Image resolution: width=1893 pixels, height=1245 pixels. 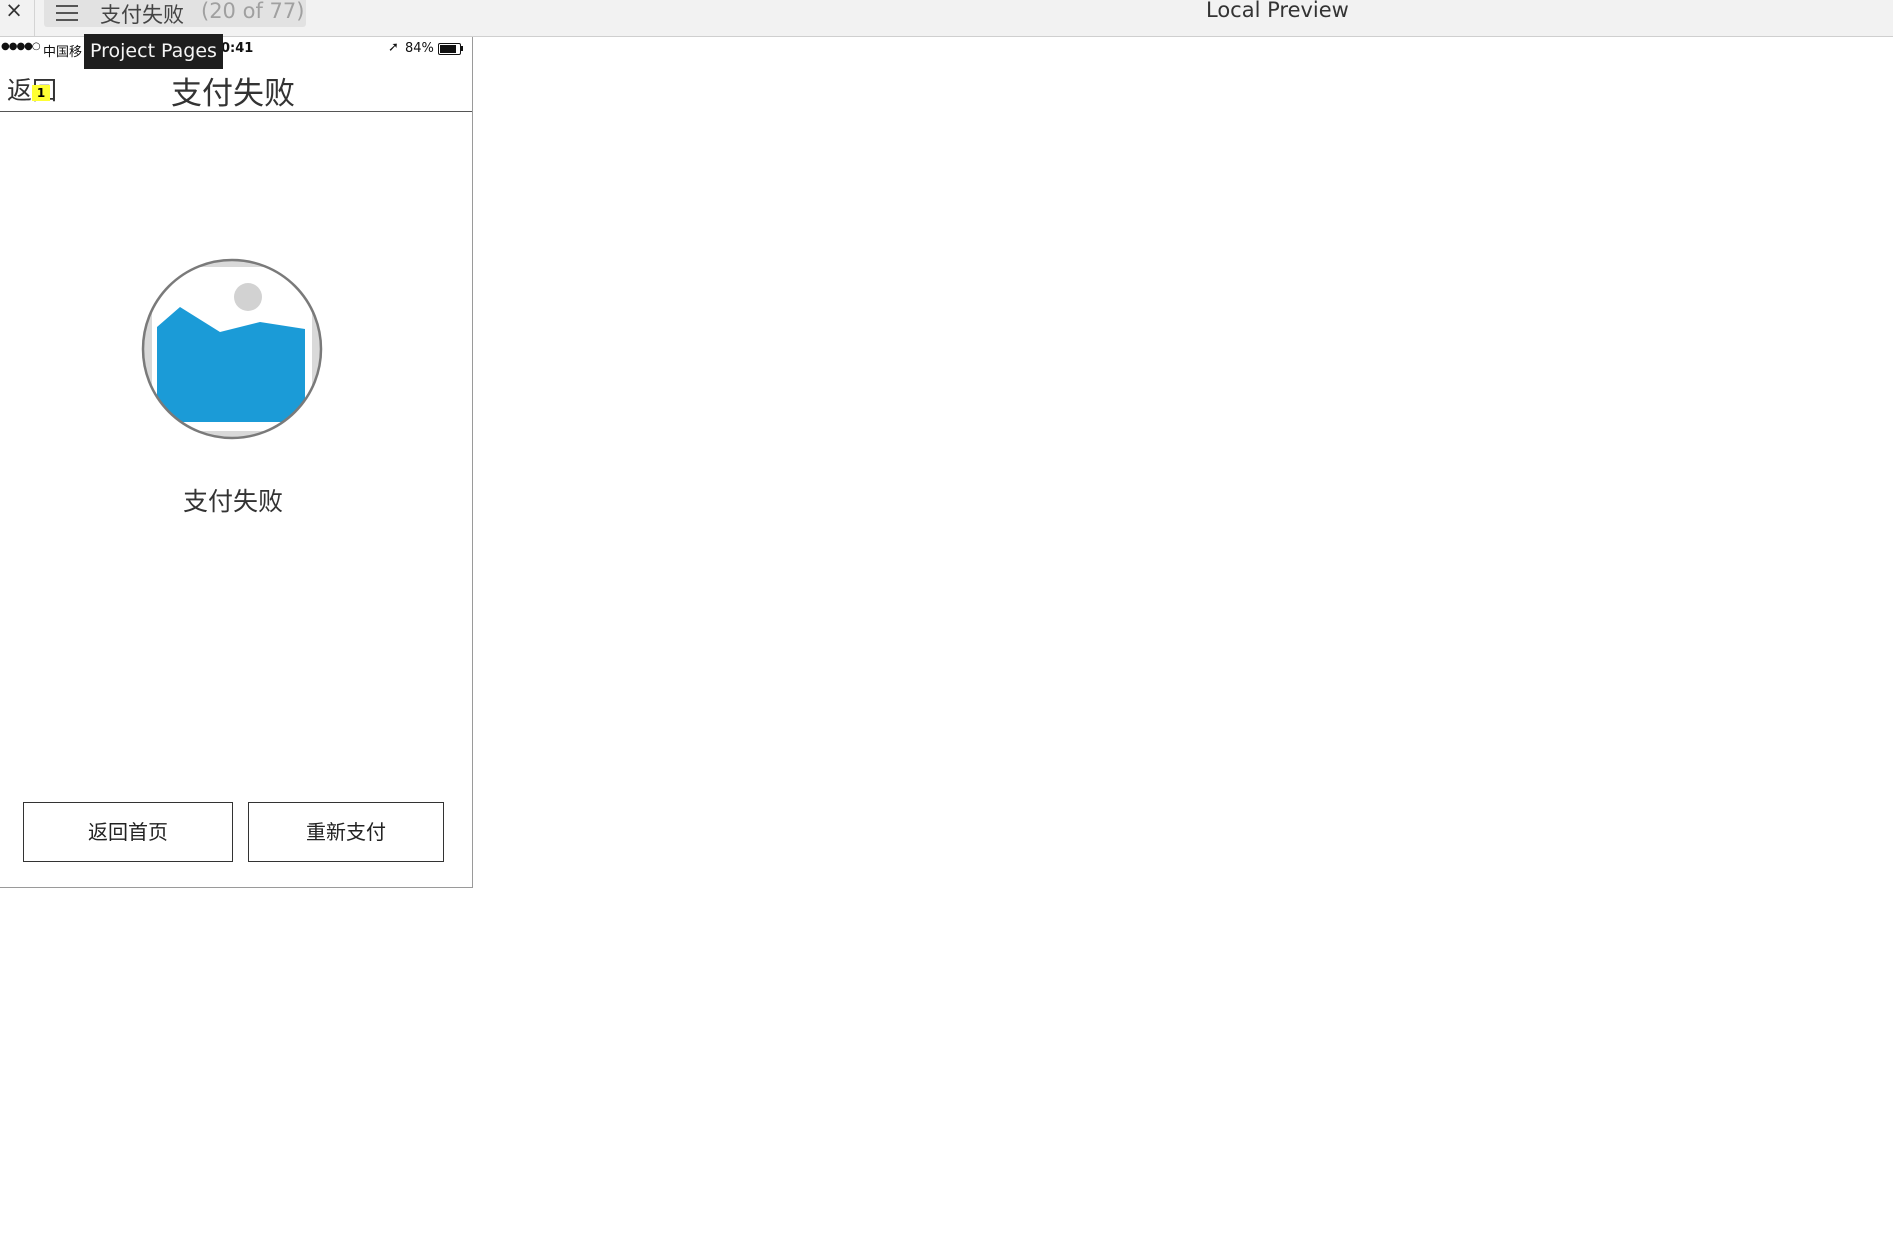 I want to click on battery-tip, so click(x=462, y=48).